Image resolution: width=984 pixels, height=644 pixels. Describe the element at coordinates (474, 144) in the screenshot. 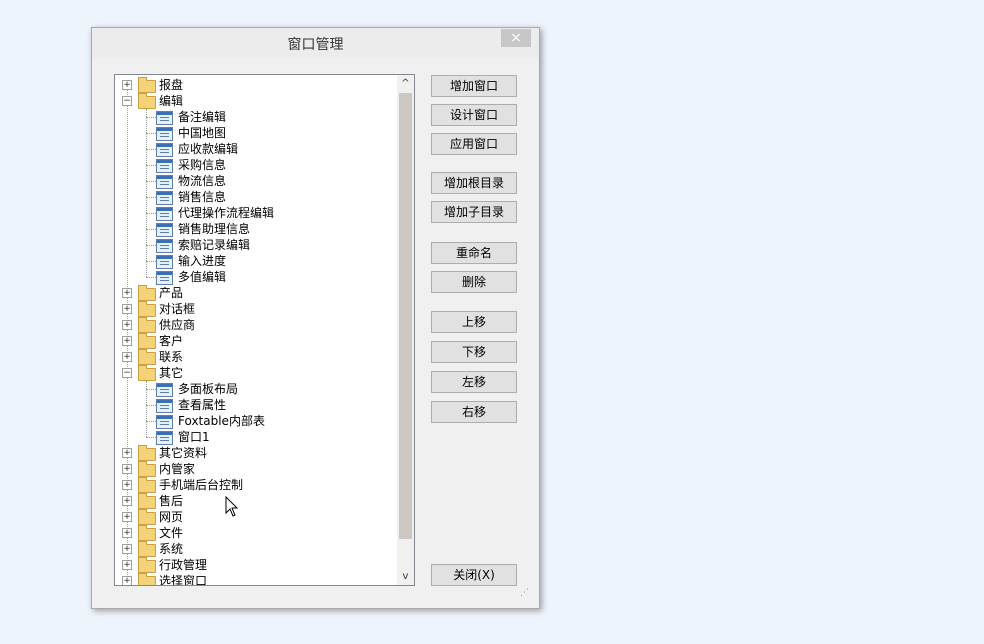

I see `apply-window-button: 应用窗口` at that location.